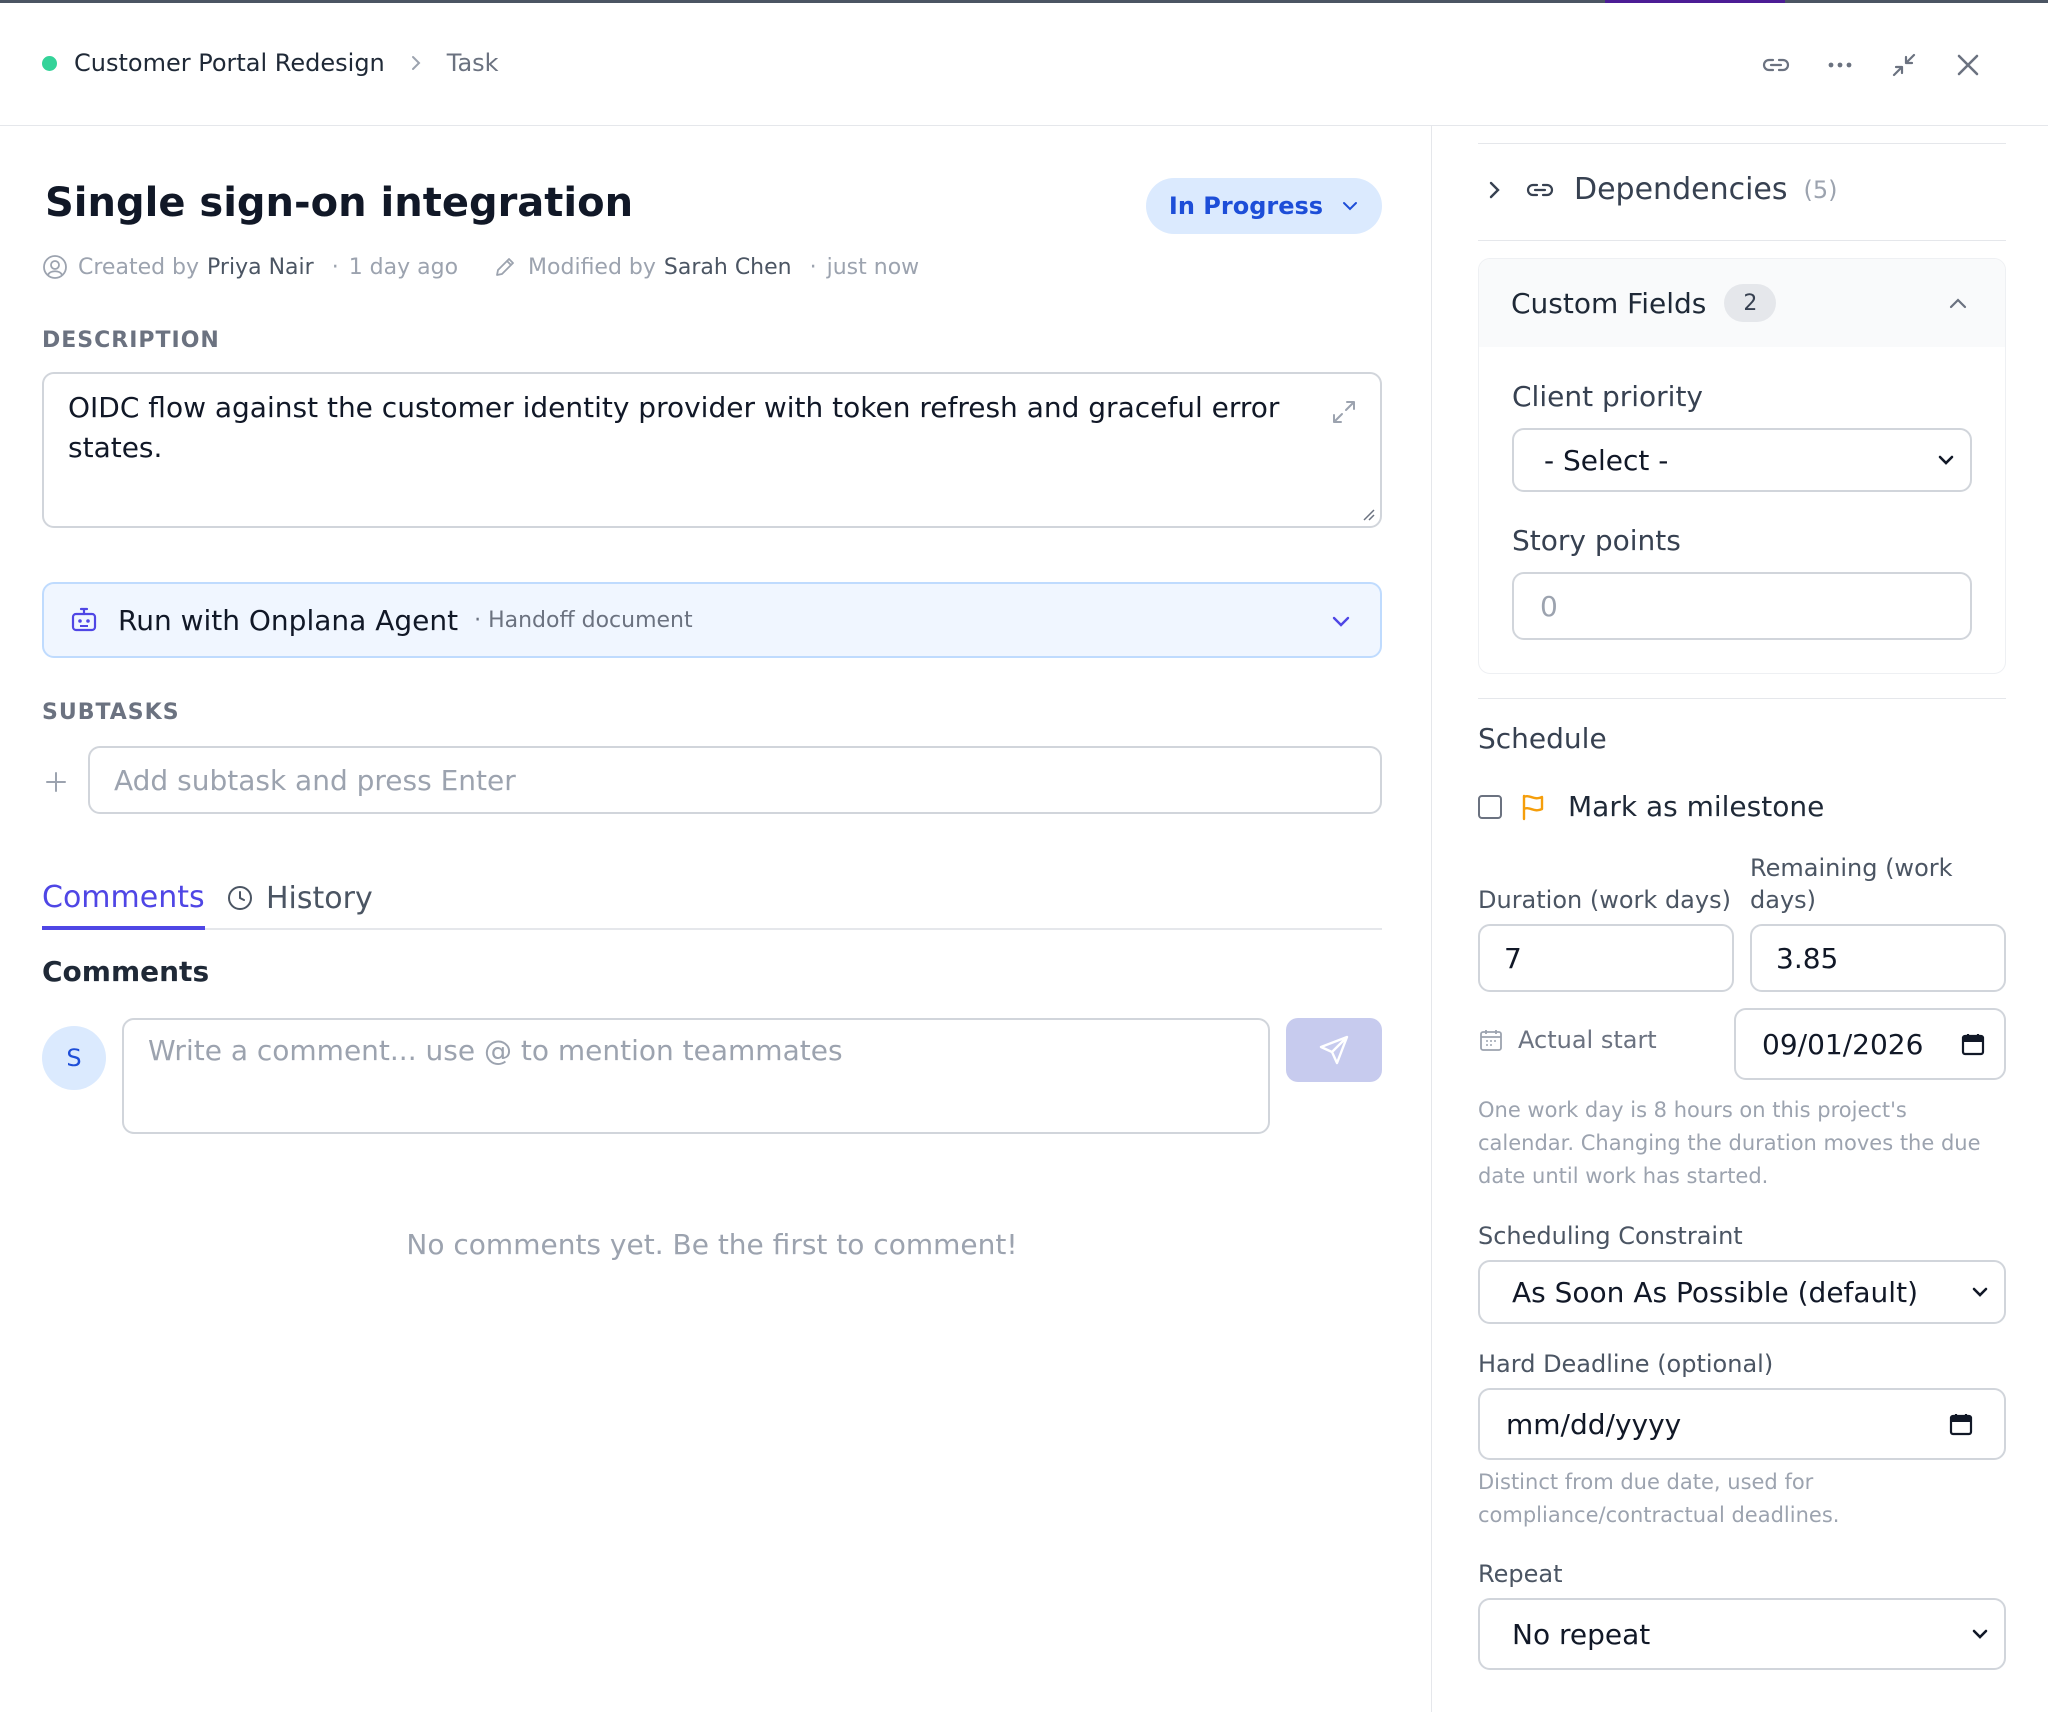 The height and width of the screenshot is (1712, 2048). Describe the element at coordinates (403, 267) in the screenshot. I see `created-when: 1 day ago` at that location.